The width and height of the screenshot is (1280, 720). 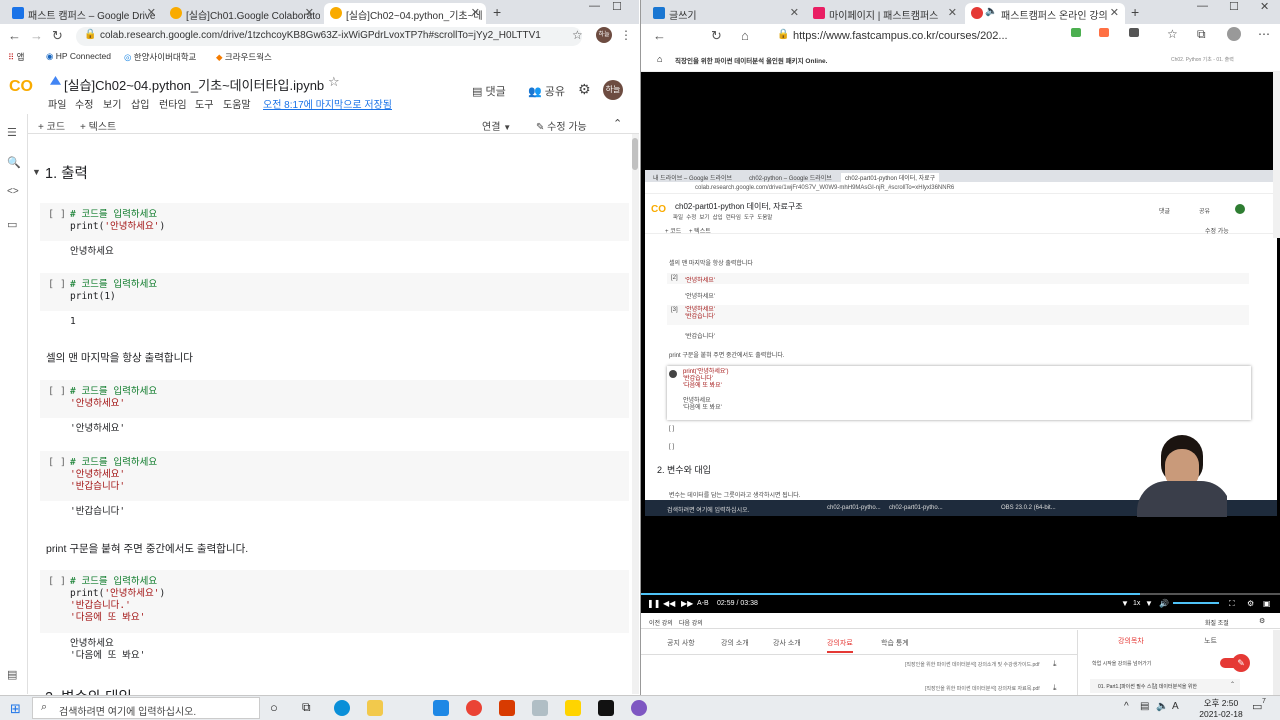 What do you see at coordinates (982, 688) in the screenshot?
I see `file-link: [직장인을 위한 파이썬 데이터분석] 강의자료 자료목.pdf` at bounding box center [982, 688].